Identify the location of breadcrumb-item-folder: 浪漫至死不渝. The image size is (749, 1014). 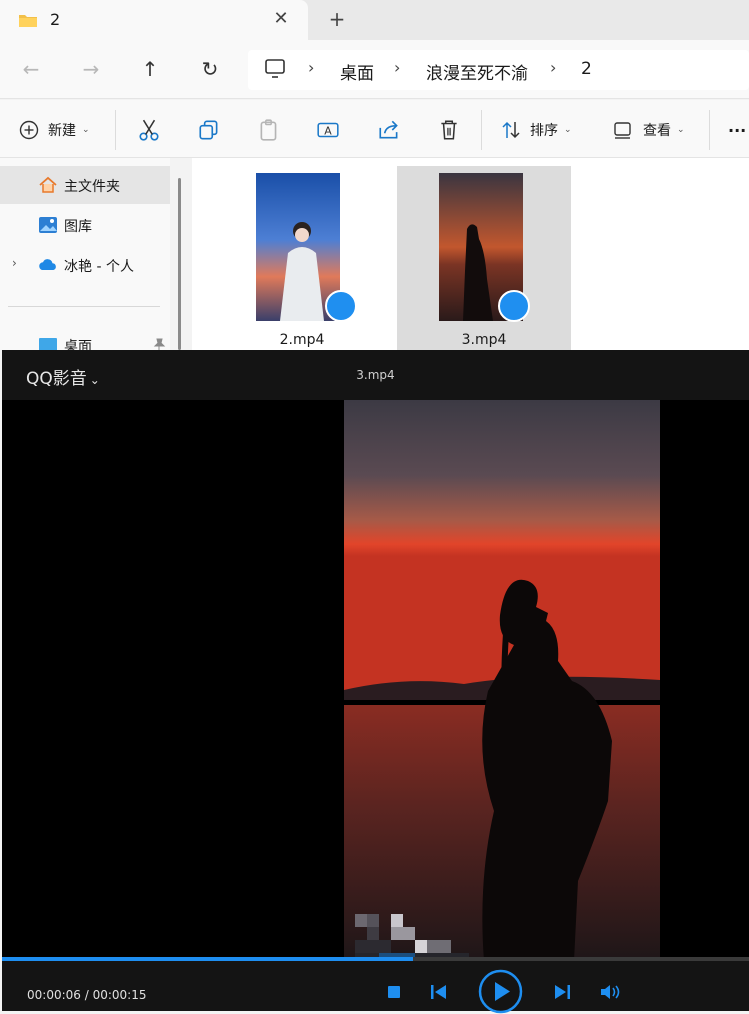
(477, 71).